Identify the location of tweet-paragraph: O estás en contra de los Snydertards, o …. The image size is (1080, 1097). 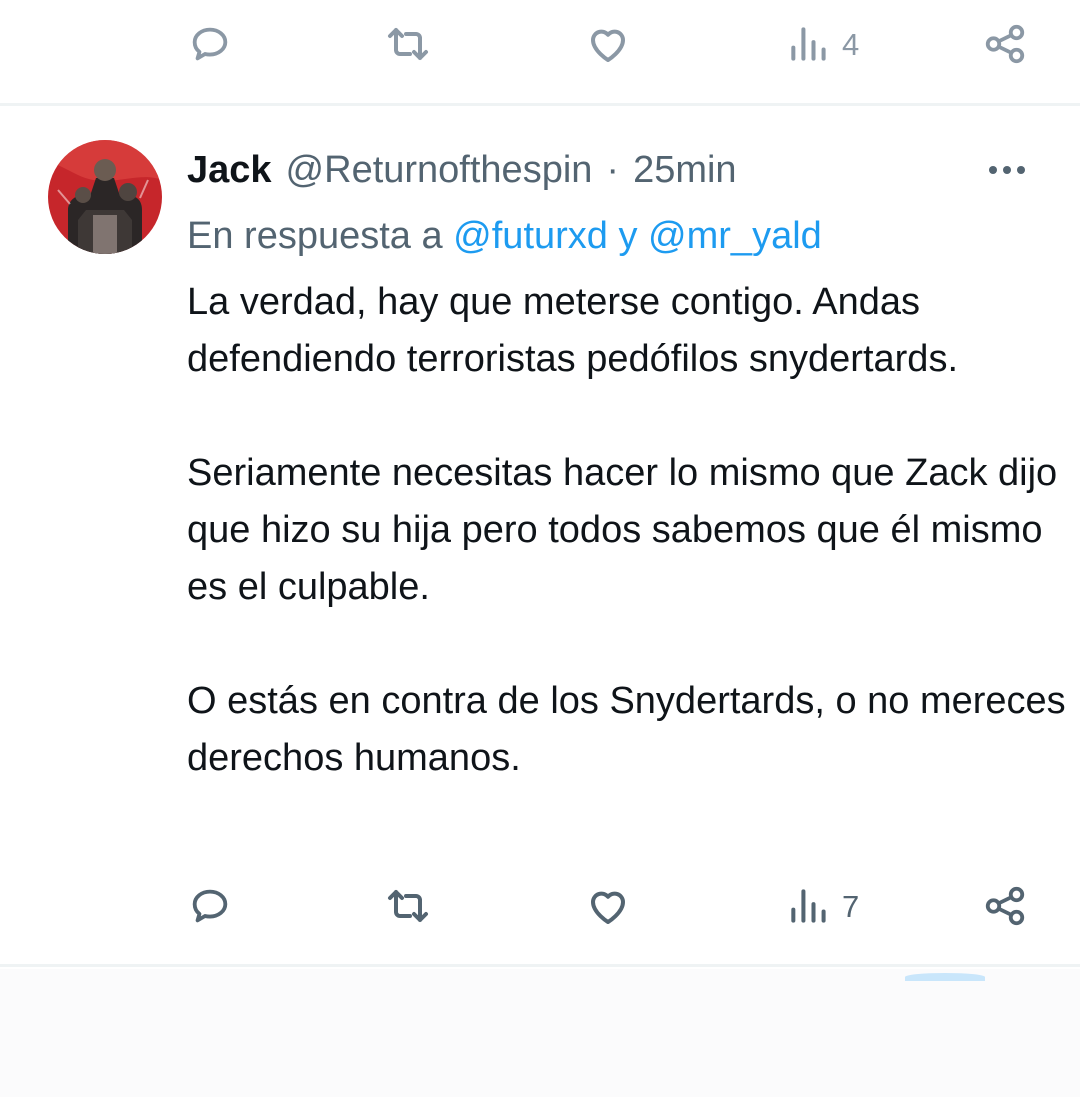
(626, 729).